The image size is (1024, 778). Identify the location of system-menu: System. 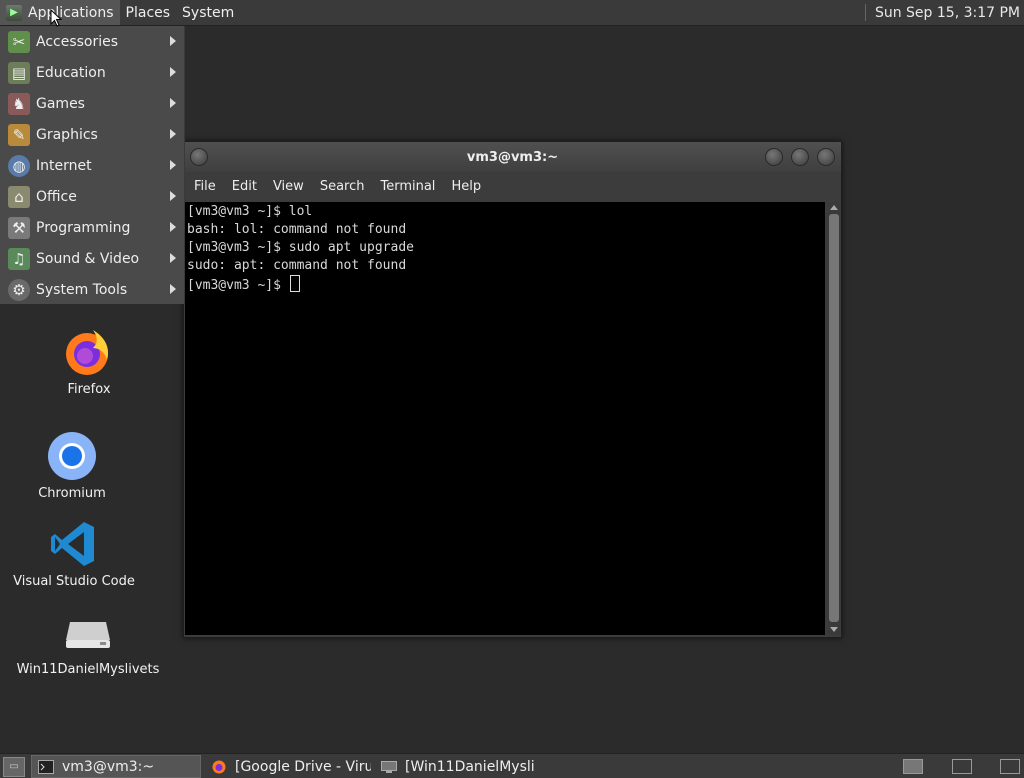
(208, 12).